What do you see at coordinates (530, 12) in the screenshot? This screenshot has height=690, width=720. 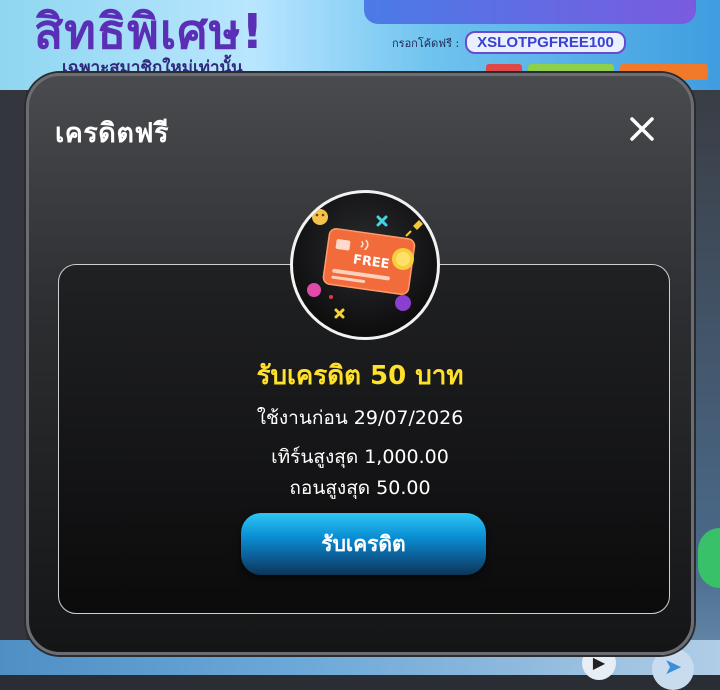 I see `banner-top-pill` at bounding box center [530, 12].